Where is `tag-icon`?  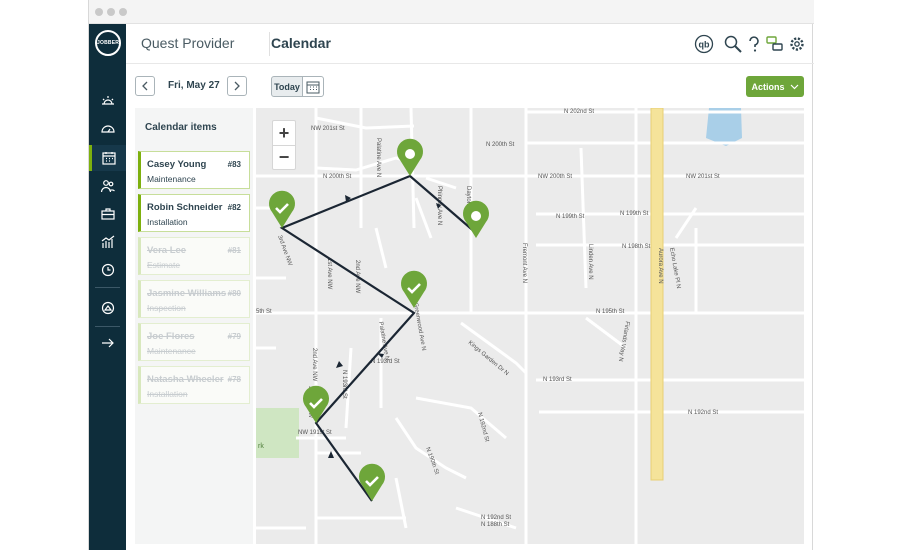 tag-icon is located at coordinates (107, 308).